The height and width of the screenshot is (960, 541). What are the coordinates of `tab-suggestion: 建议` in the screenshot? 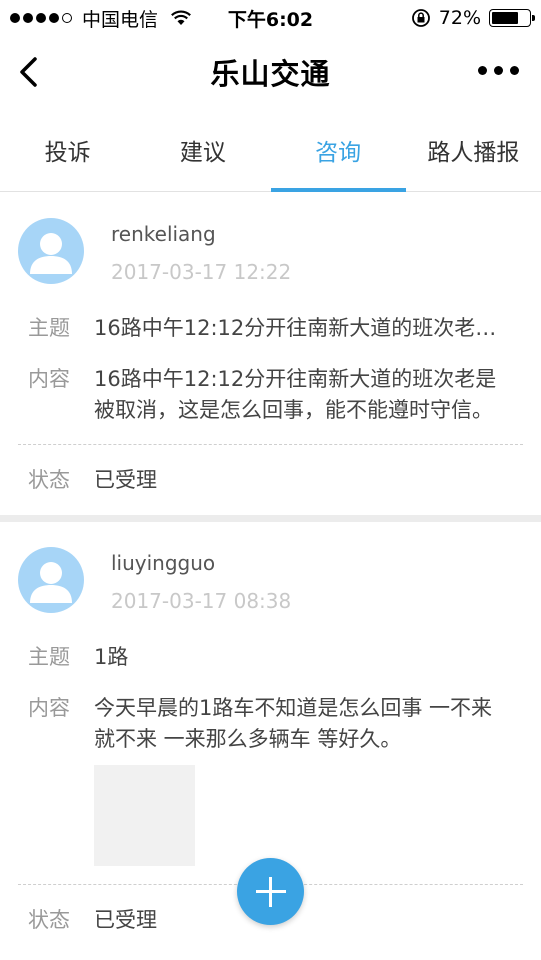 It's located at (202, 149).